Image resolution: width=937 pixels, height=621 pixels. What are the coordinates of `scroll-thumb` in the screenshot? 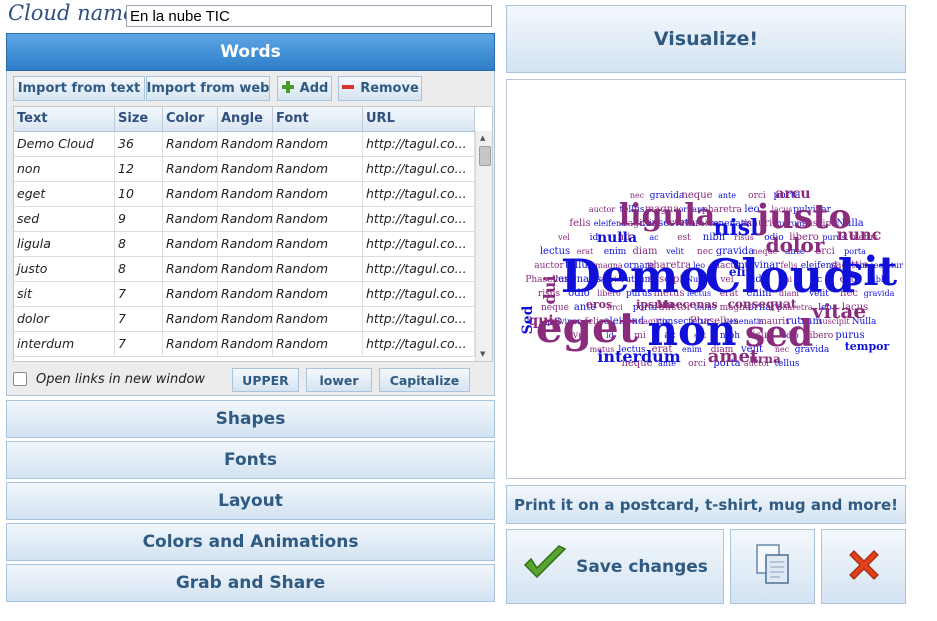 It's located at (485, 156).